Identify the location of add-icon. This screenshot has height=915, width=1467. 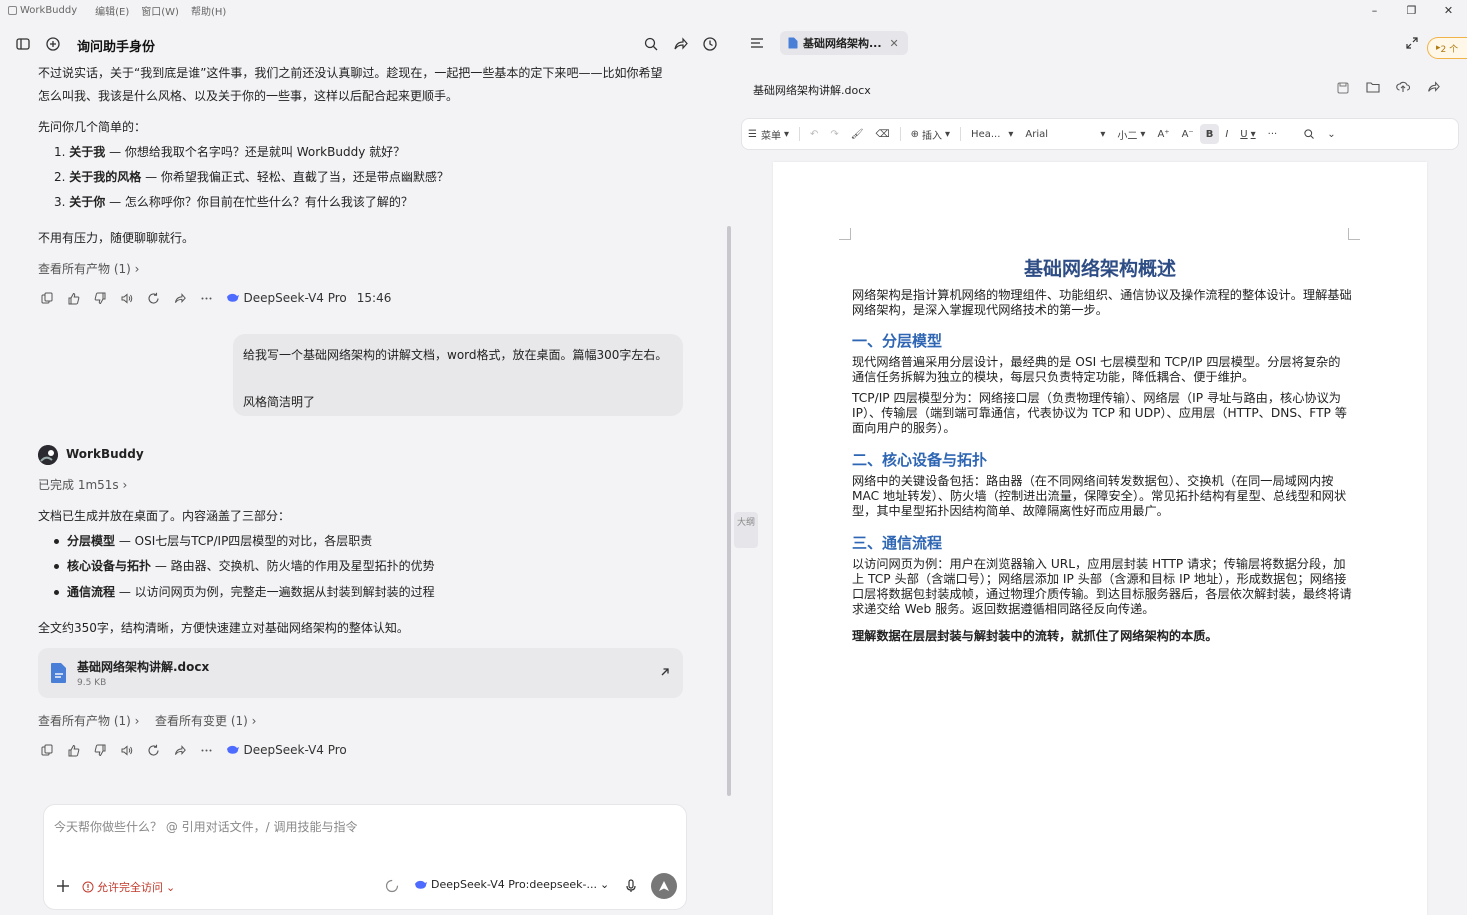
(63, 886).